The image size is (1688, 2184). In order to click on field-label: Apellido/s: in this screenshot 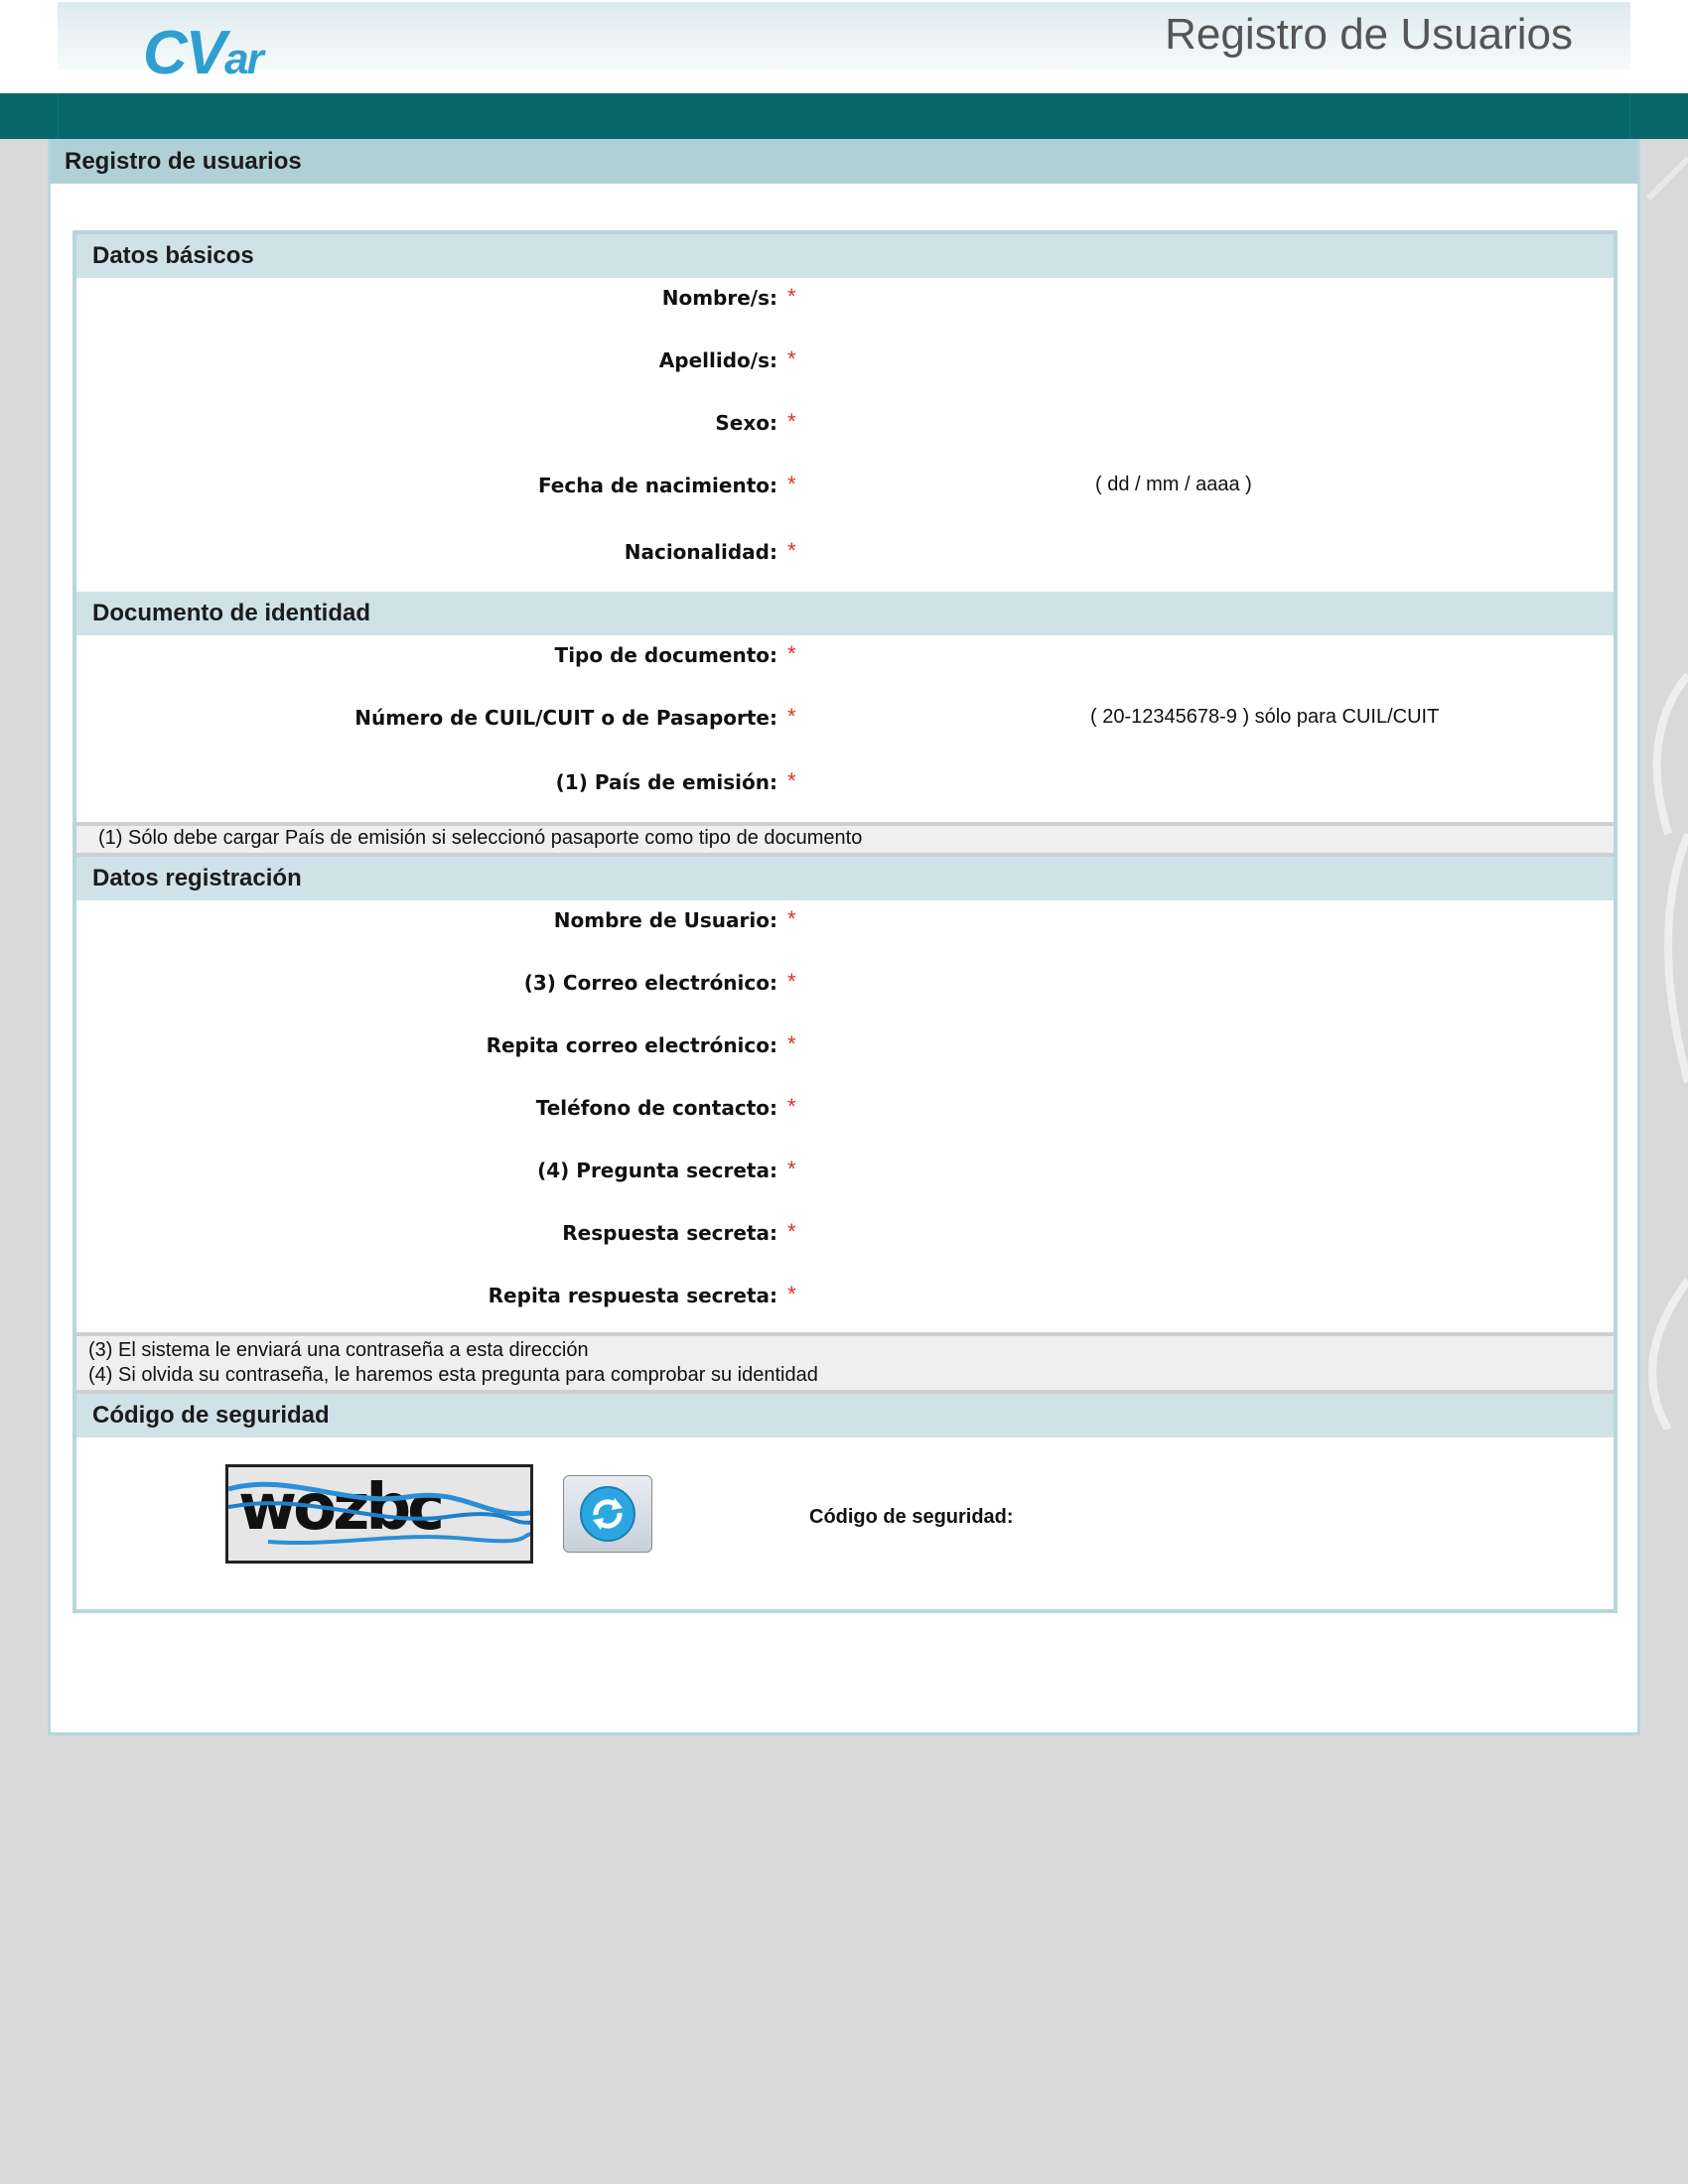, I will do `click(717, 360)`.